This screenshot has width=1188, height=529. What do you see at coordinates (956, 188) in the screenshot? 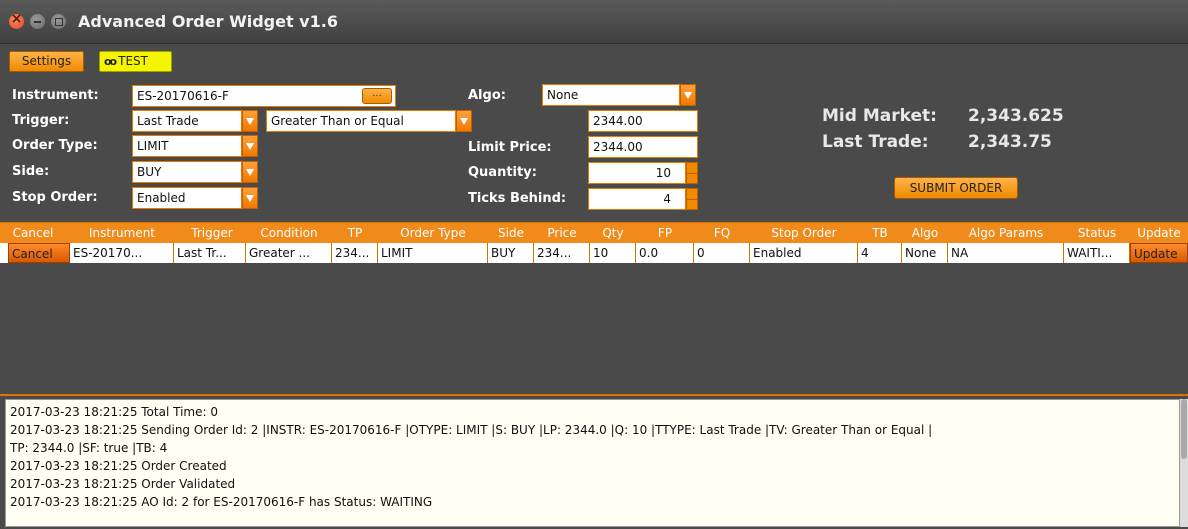
I see `submit-order-button: SUBMIT ORDER` at bounding box center [956, 188].